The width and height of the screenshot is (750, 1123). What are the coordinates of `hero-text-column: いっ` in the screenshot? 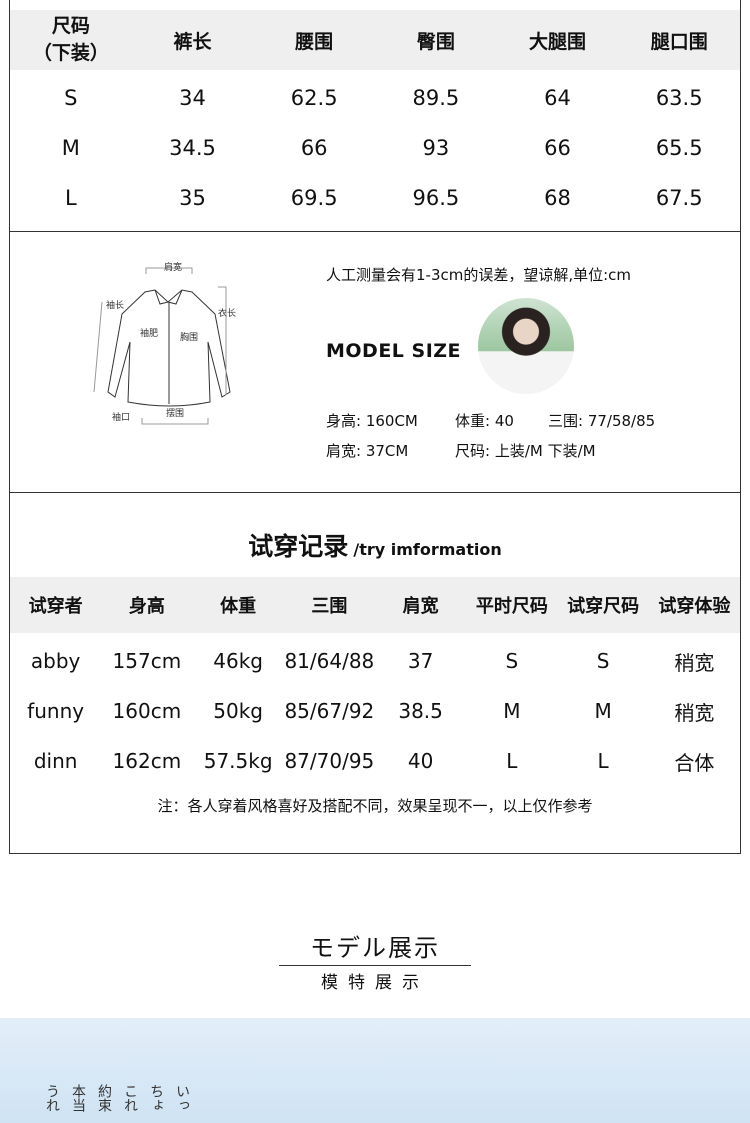 It's located at (182, 1098).